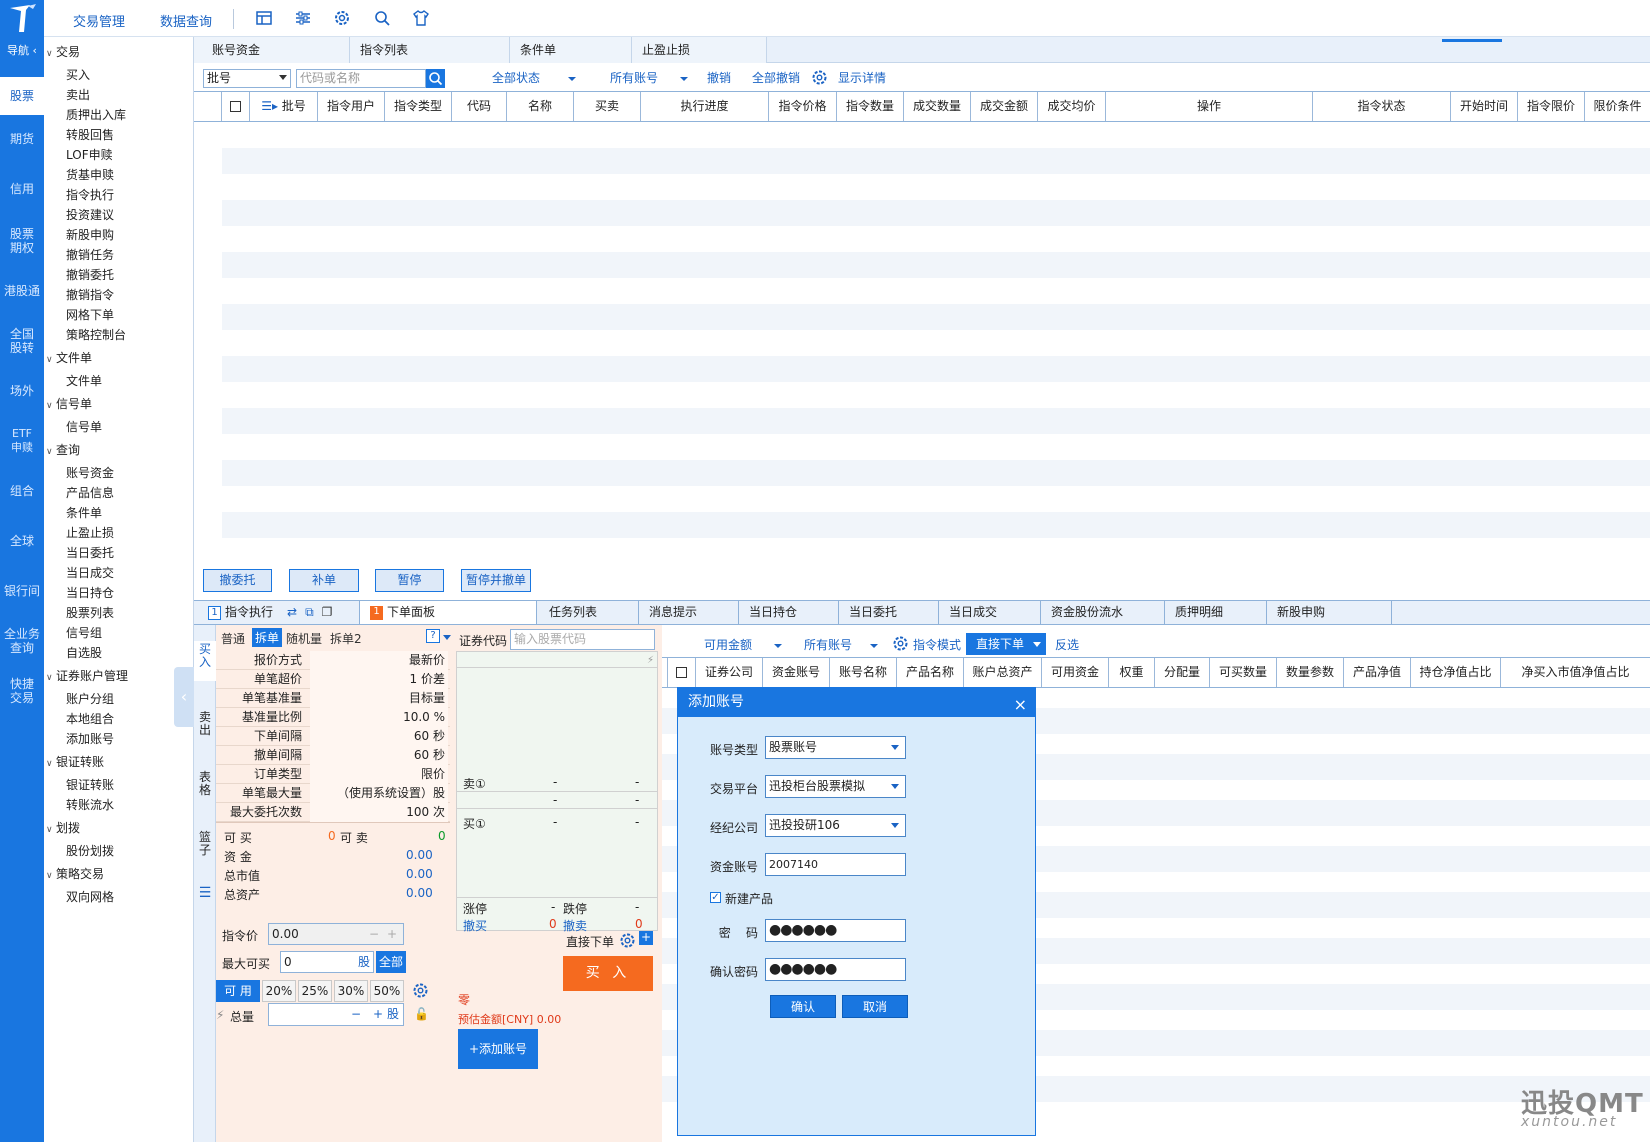 Image resolution: width=1650 pixels, height=1142 pixels. What do you see at coordinates (69, 357) in the screenshot?
I see `tree-group-file-order: ∨ 文件单` at bounding box center [69, 357].